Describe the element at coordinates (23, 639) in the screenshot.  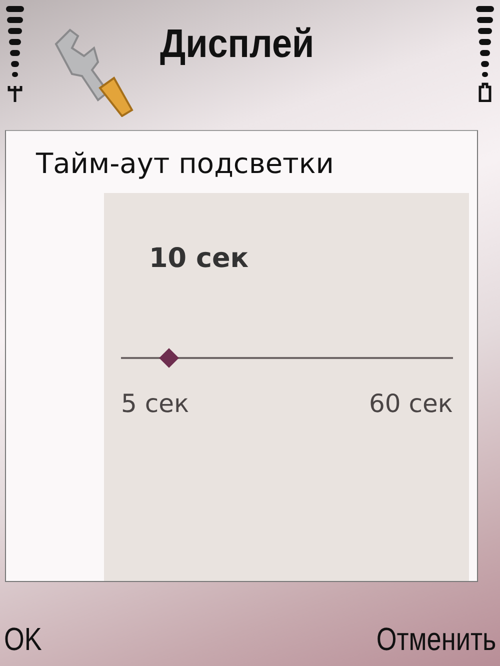
I see `ok-softkey: OK` at that location.